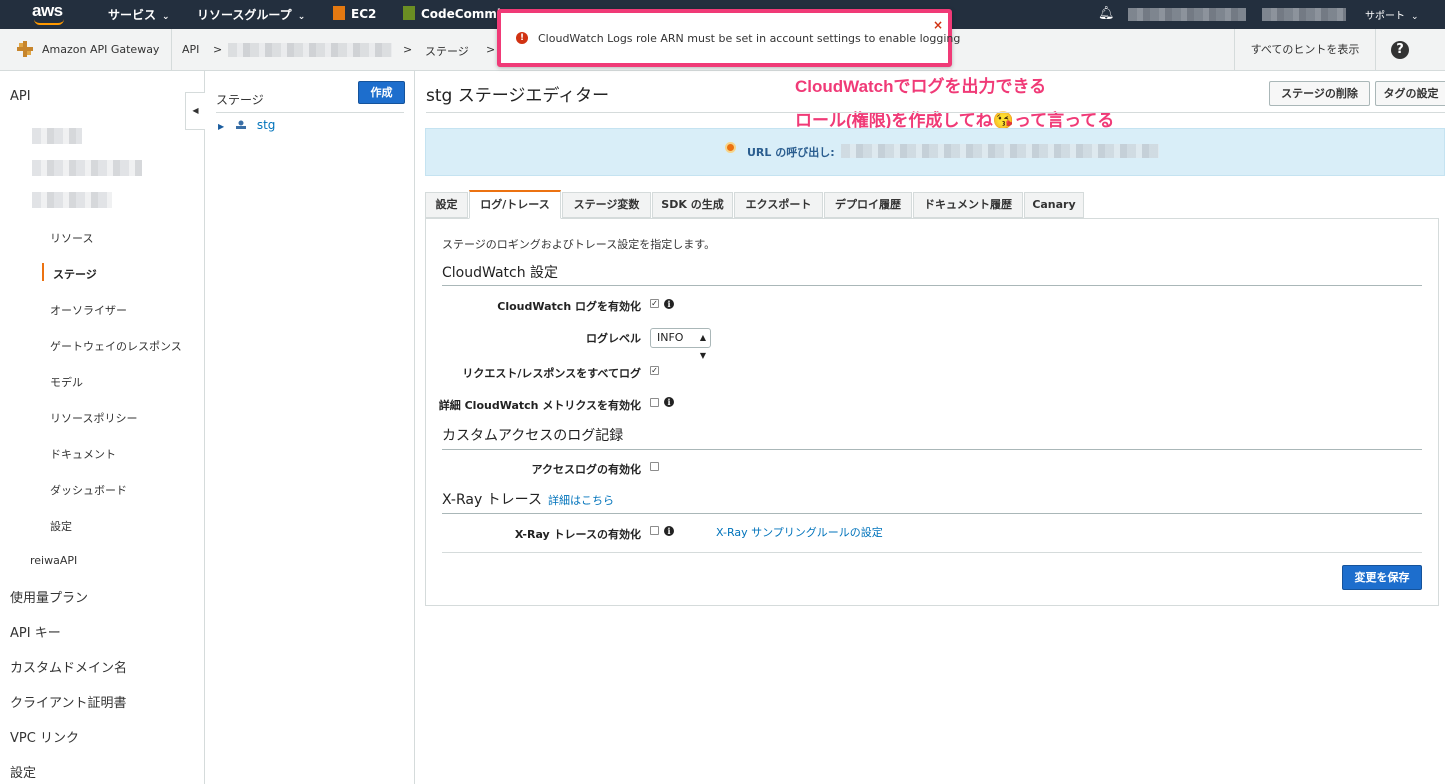 Image resolution: width=1445 pixels, height=784 pixels. Describe the element at coordinates (44, 736) in the screenshot. I see `sidebar-item-vpc-links: VPC リンク` at that location.